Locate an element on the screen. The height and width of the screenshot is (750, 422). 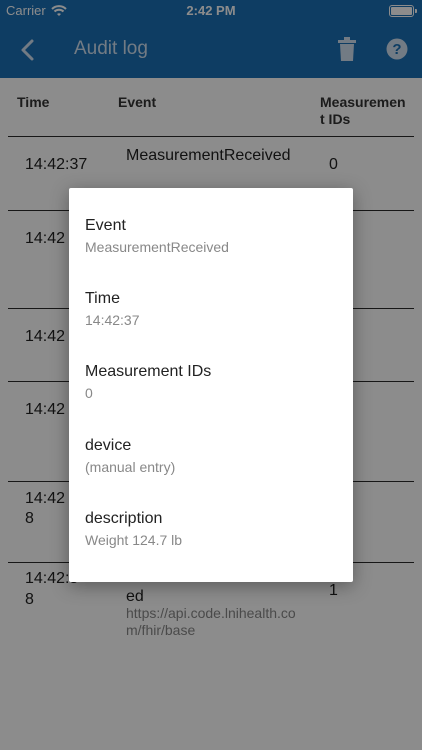
dialog-field-measurement-ids: Measurement IDs 0 is located at coordinates (213, 382).